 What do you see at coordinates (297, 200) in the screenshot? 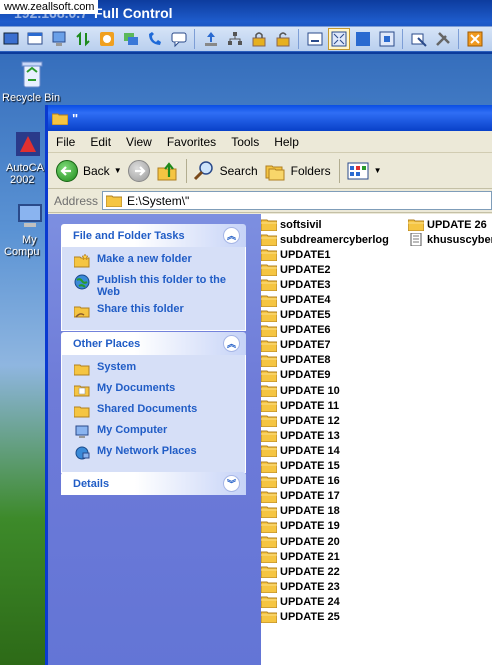
I see `address-input: E:\System\"` at bounding box center [297, 200].